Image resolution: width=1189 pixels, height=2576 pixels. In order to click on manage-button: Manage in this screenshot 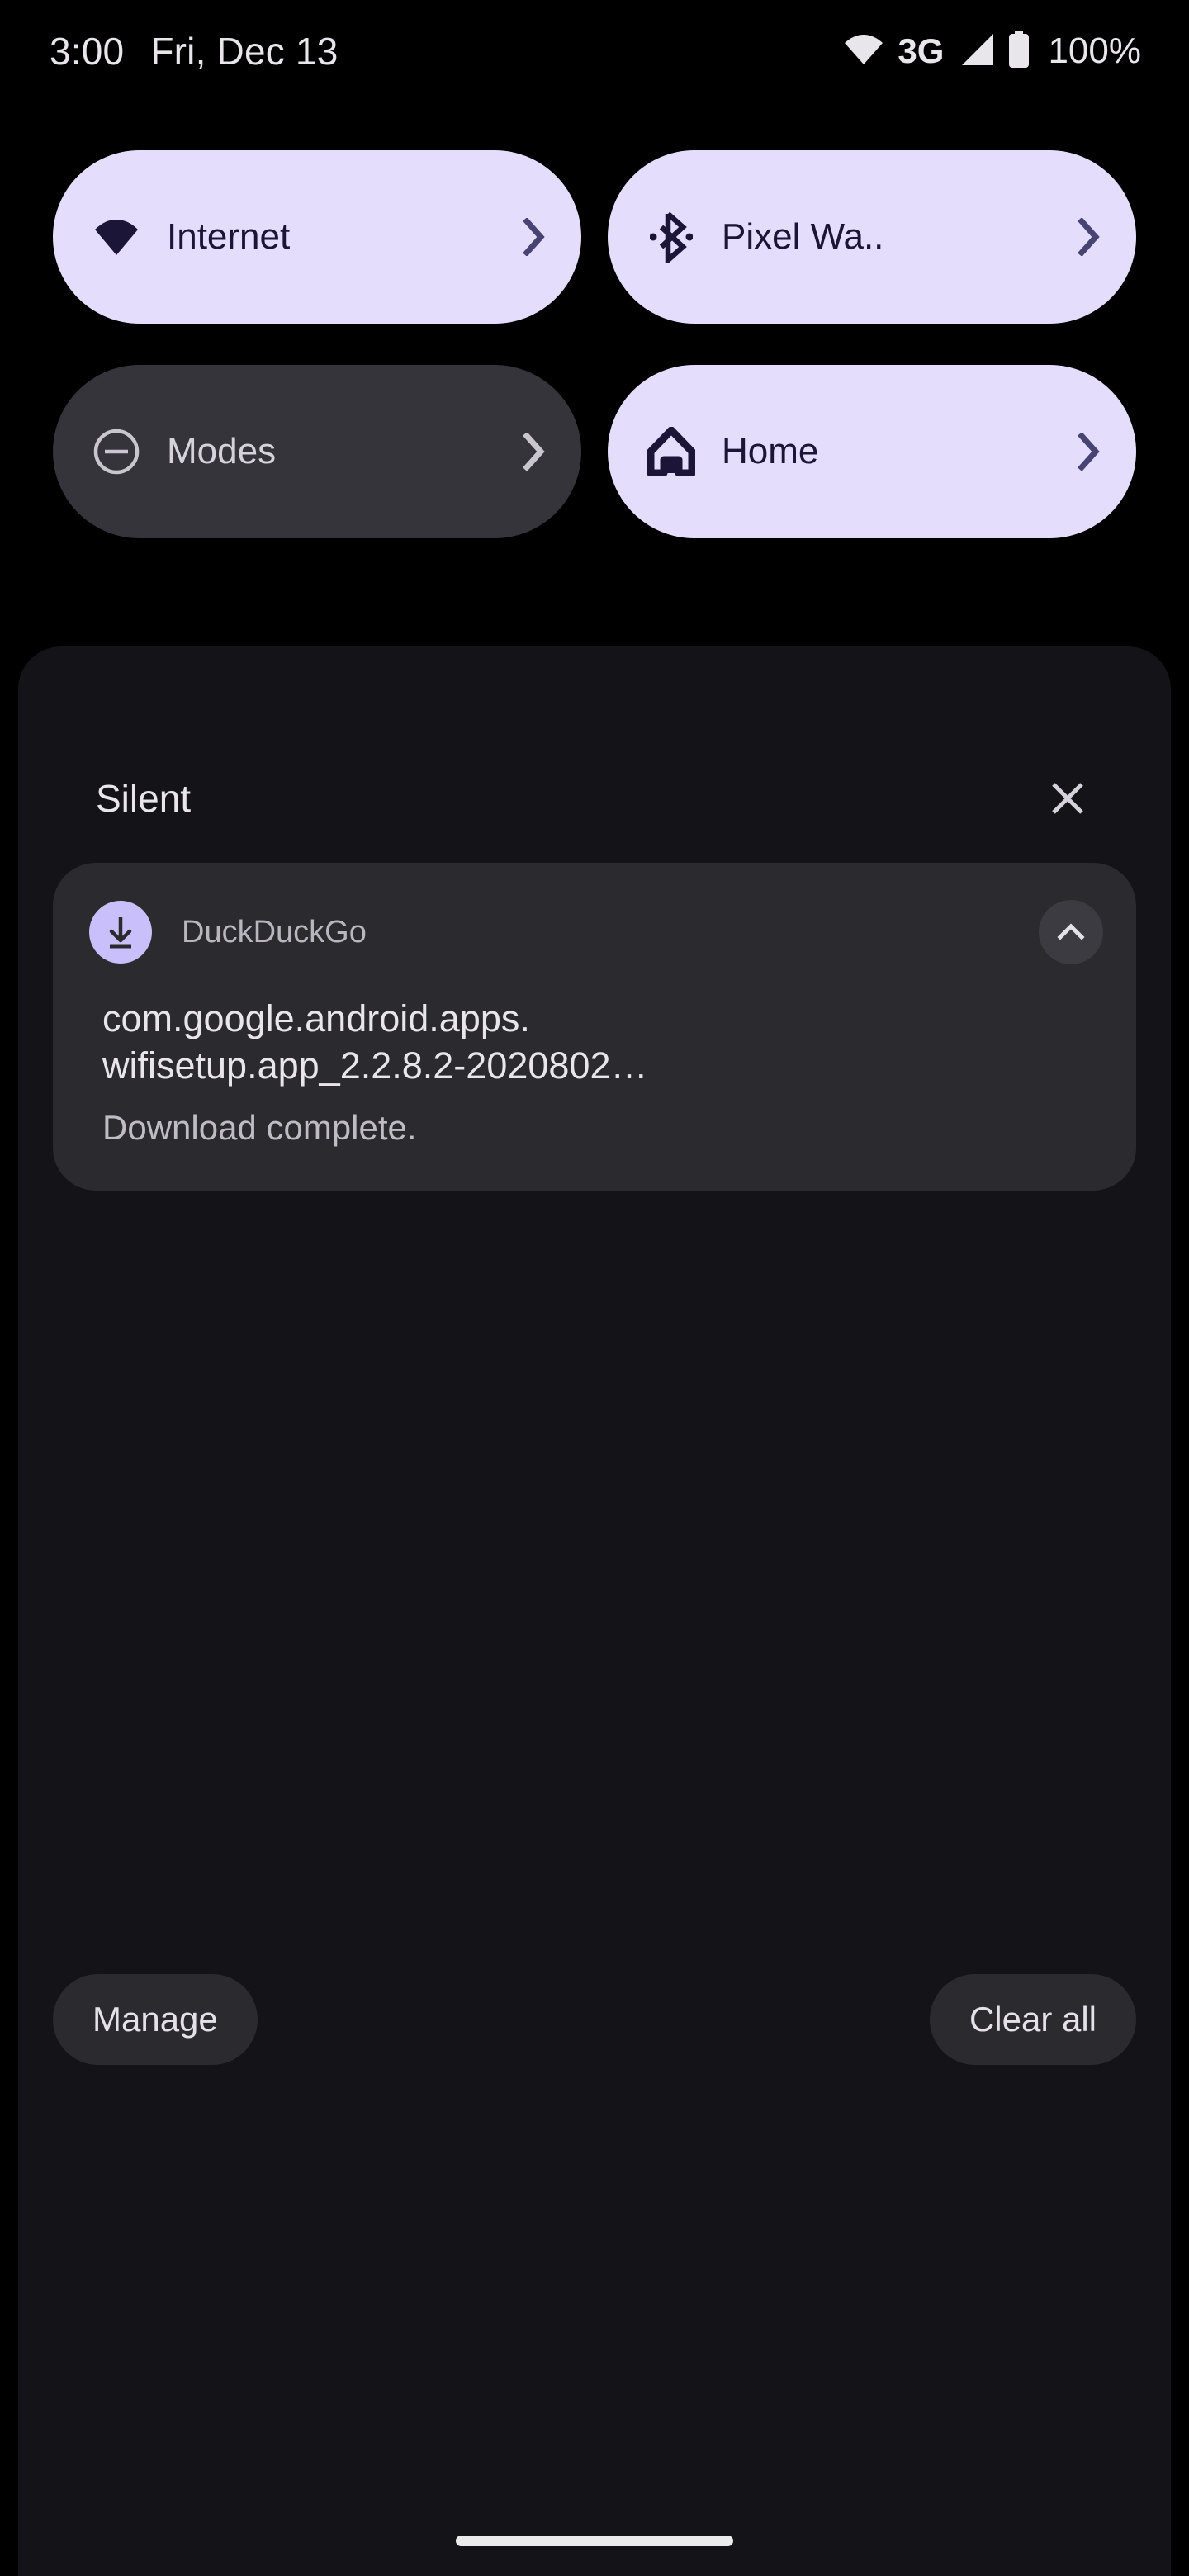, I will do `click(155, 2019)`.